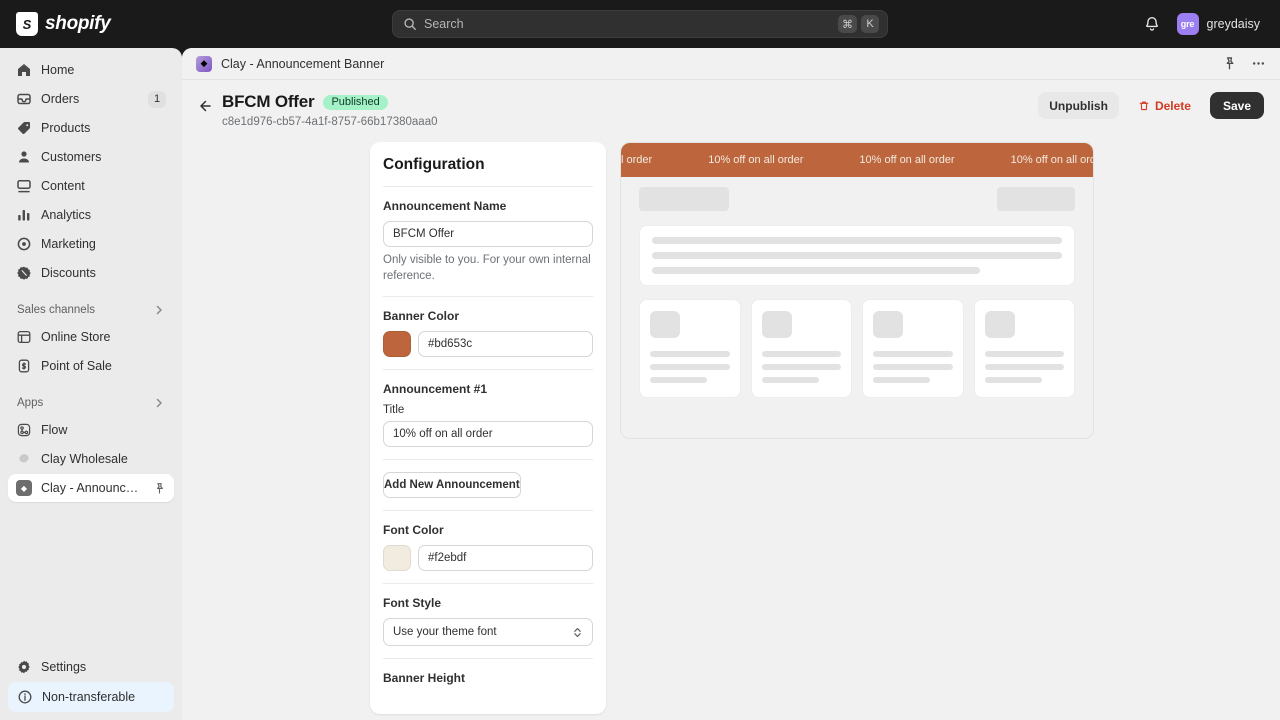  Describe the element at coordinates (505, 344) in the screenshot. I see `banner-color-input: #bd653c` at that location.